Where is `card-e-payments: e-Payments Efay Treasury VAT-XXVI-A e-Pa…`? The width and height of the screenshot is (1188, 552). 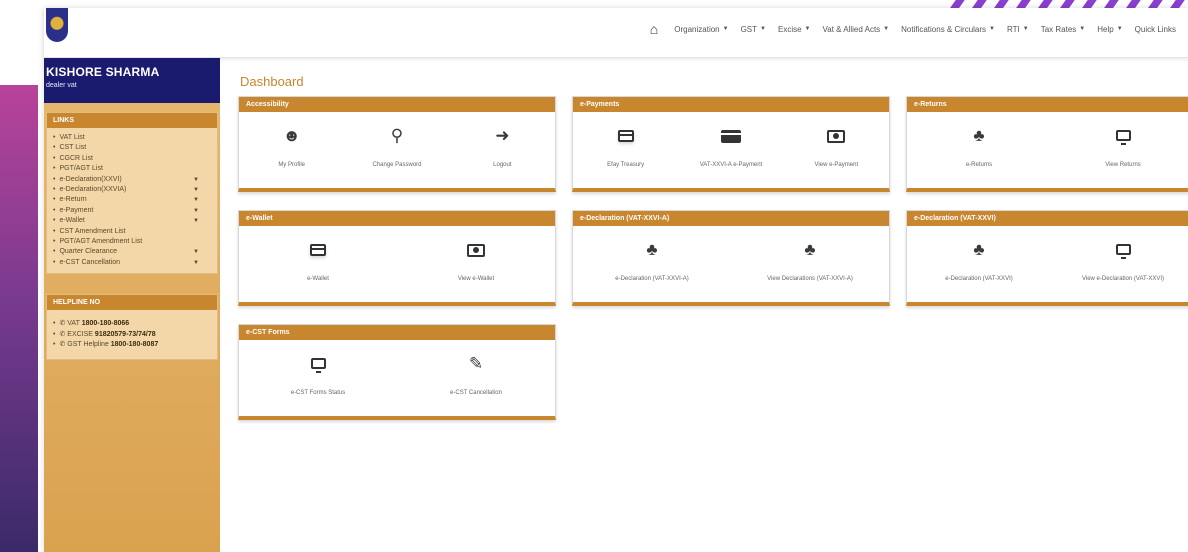
card-e-payments: e-Payments Efay Treasury VAT-XXVI-A e-Pa… is located at coordinates (731, 144).